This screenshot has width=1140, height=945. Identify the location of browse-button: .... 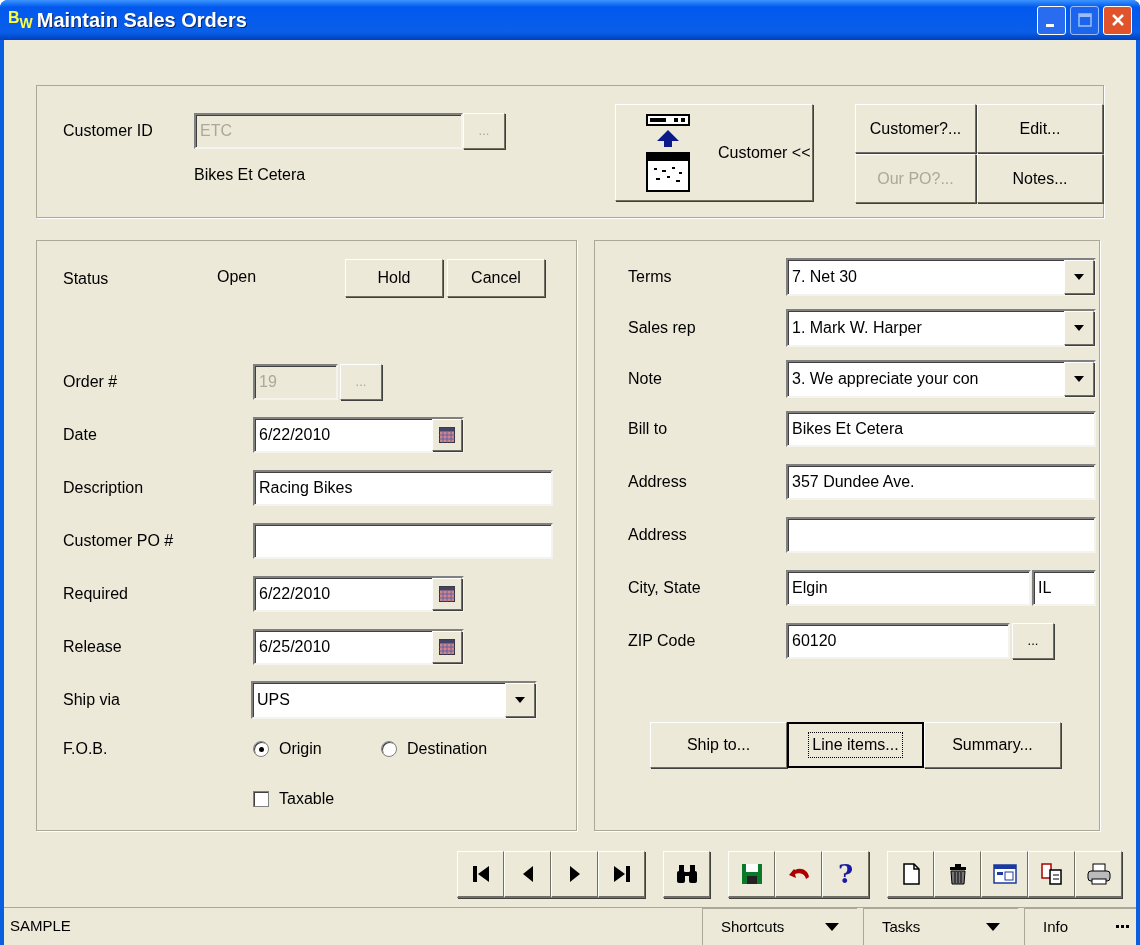
(1033, 641).